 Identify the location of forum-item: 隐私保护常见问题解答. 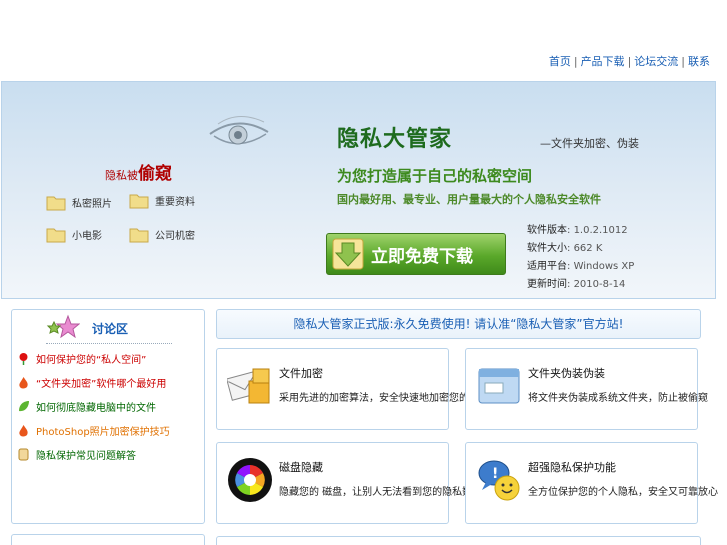
(76, 454).